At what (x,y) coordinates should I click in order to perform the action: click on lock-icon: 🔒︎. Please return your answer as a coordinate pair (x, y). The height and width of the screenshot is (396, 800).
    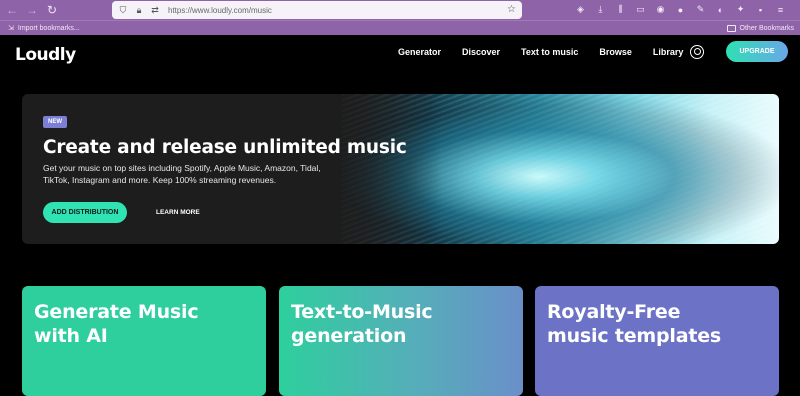
    Looking at the image, I should click on (139, 10).